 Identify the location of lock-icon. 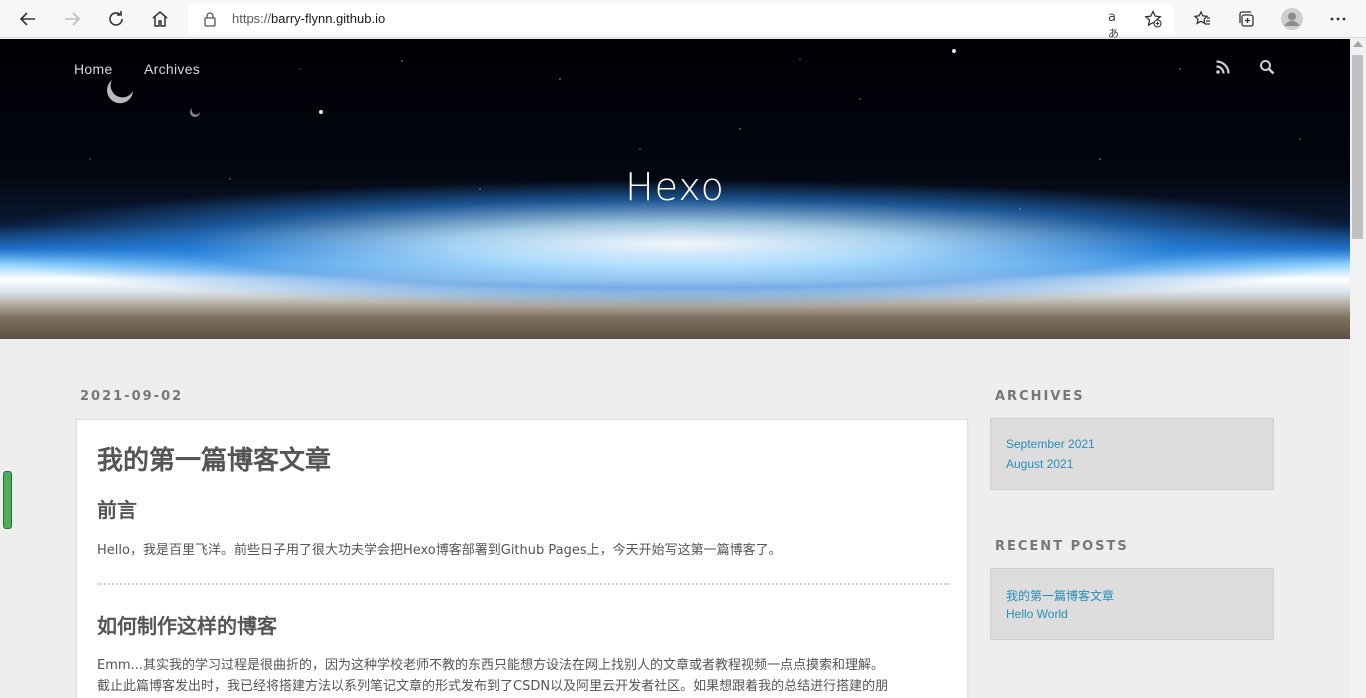
(210, 19).